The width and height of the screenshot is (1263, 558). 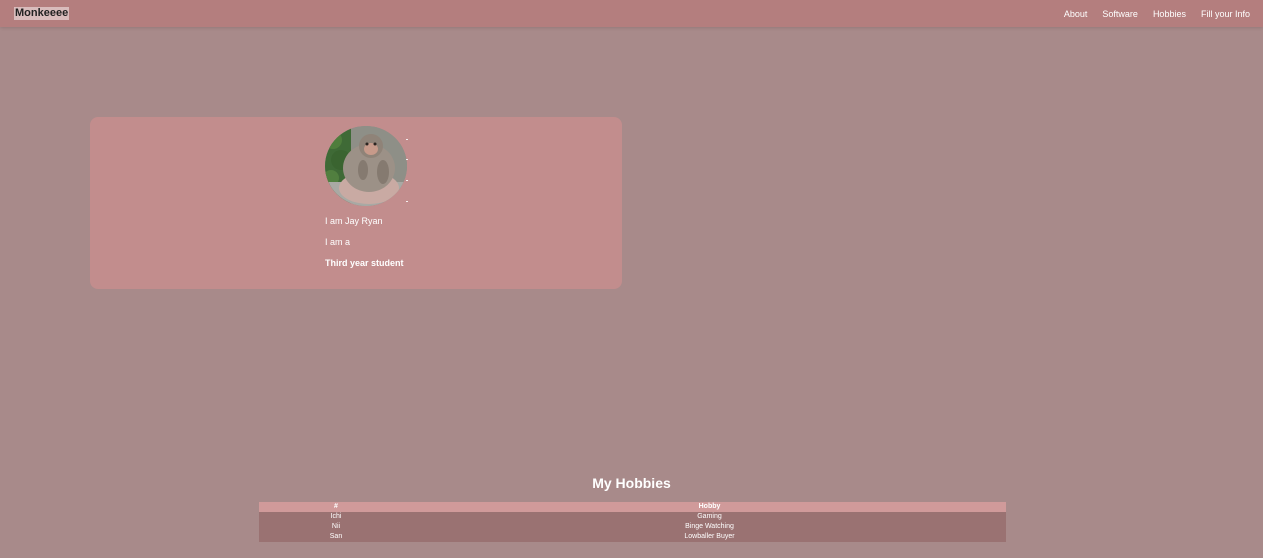 What do you see at coordinates (631, 483) in the screenshot?
I see `hobbies-title: My Hobbies` at bounding box center [631, 483].